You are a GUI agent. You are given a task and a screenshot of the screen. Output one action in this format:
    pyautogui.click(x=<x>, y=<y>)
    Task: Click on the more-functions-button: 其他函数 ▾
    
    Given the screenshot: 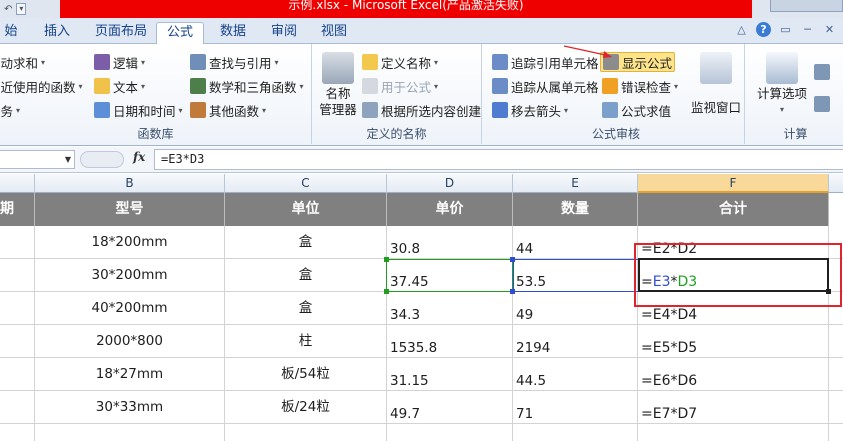 What is the action you would take?
    pyautogui.click(x=228, y=110)
    